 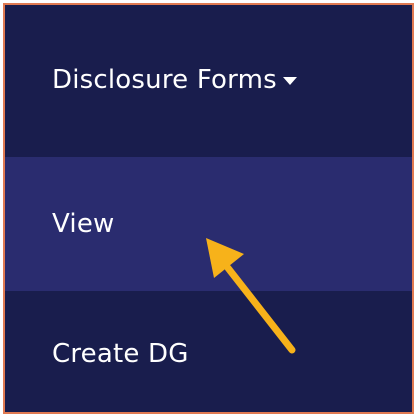 I want to click on menu-item-create-dg-label: Create DG, so click(x=120, y=353).